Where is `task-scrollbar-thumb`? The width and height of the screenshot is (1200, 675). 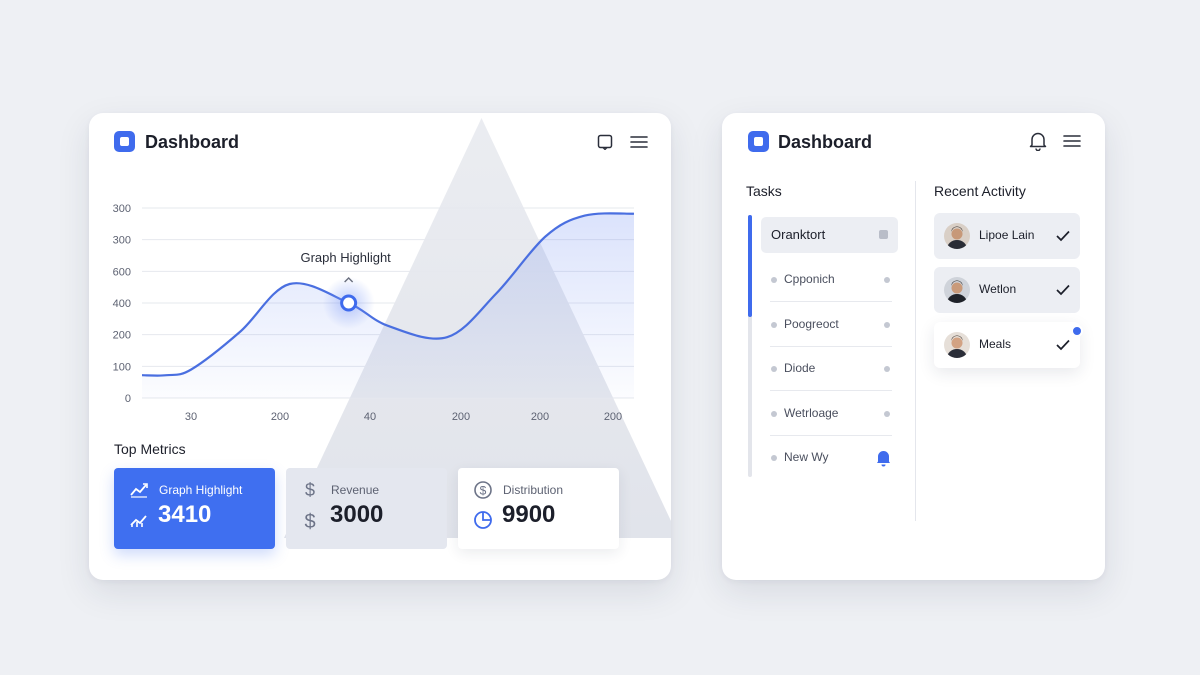 task-scrollbar-thumb is located at coordinates (750, 266).